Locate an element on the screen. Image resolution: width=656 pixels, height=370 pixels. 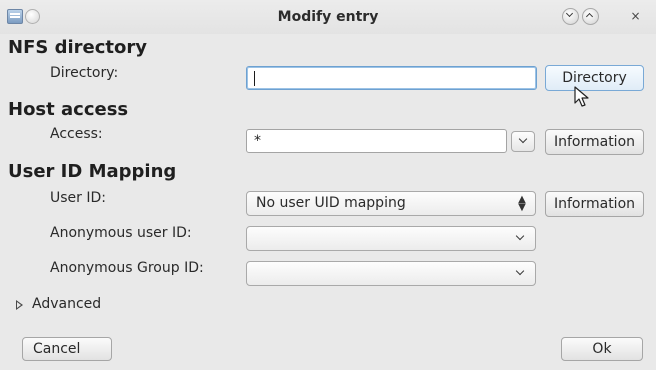
access-label: Access: is located at coordinates (76, 134).